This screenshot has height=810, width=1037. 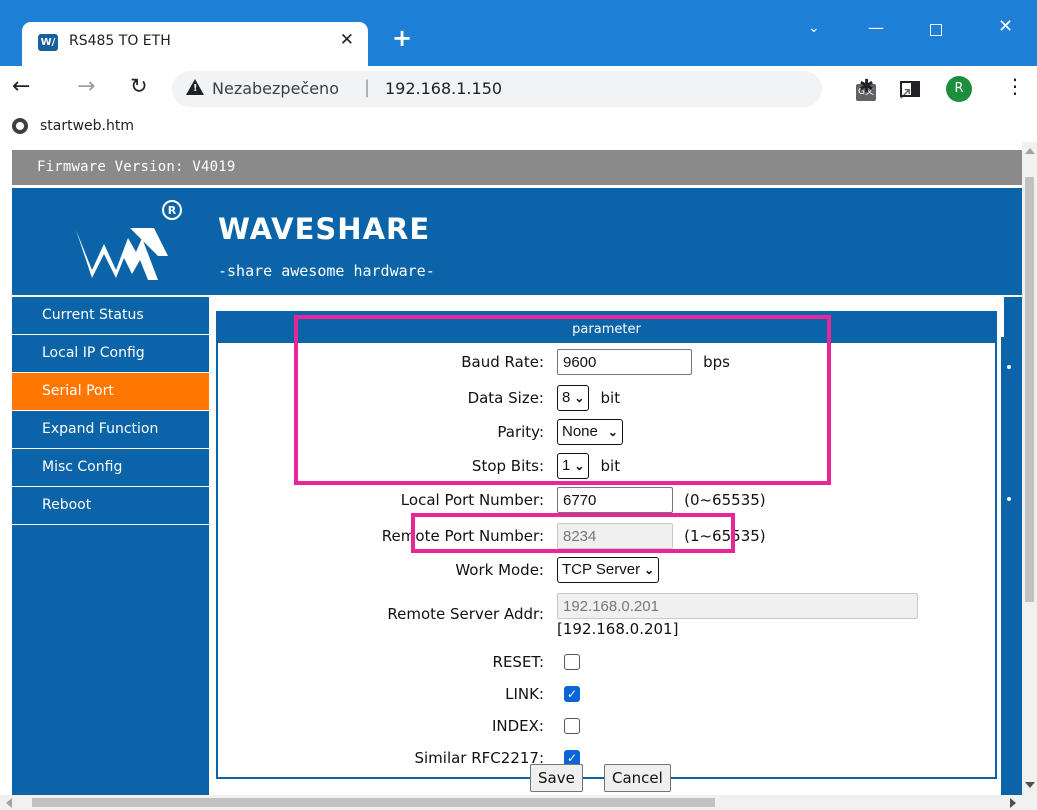 What do you see at coordinates (172, 210) in the screenshot?
I see `svg-text: R` at bounding box center [172, 210].